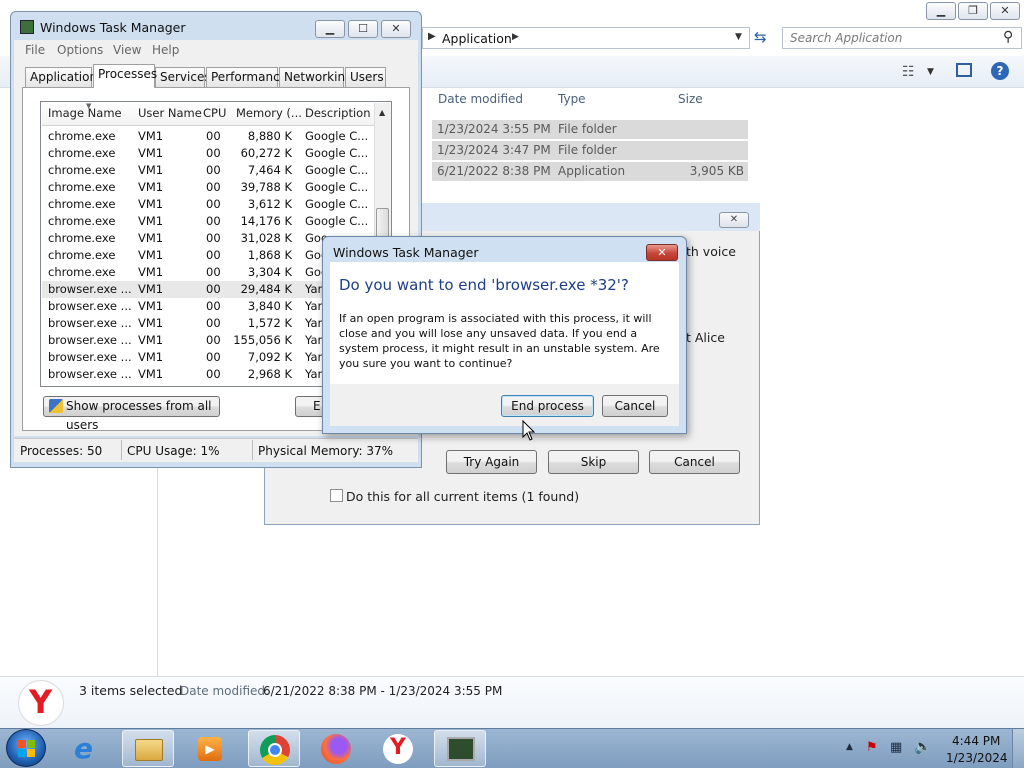 The image size is (1024, 768). Describe the element at coordinates (85, 113) in the screenshot. I see `column-image-name: Image Name` at that location.